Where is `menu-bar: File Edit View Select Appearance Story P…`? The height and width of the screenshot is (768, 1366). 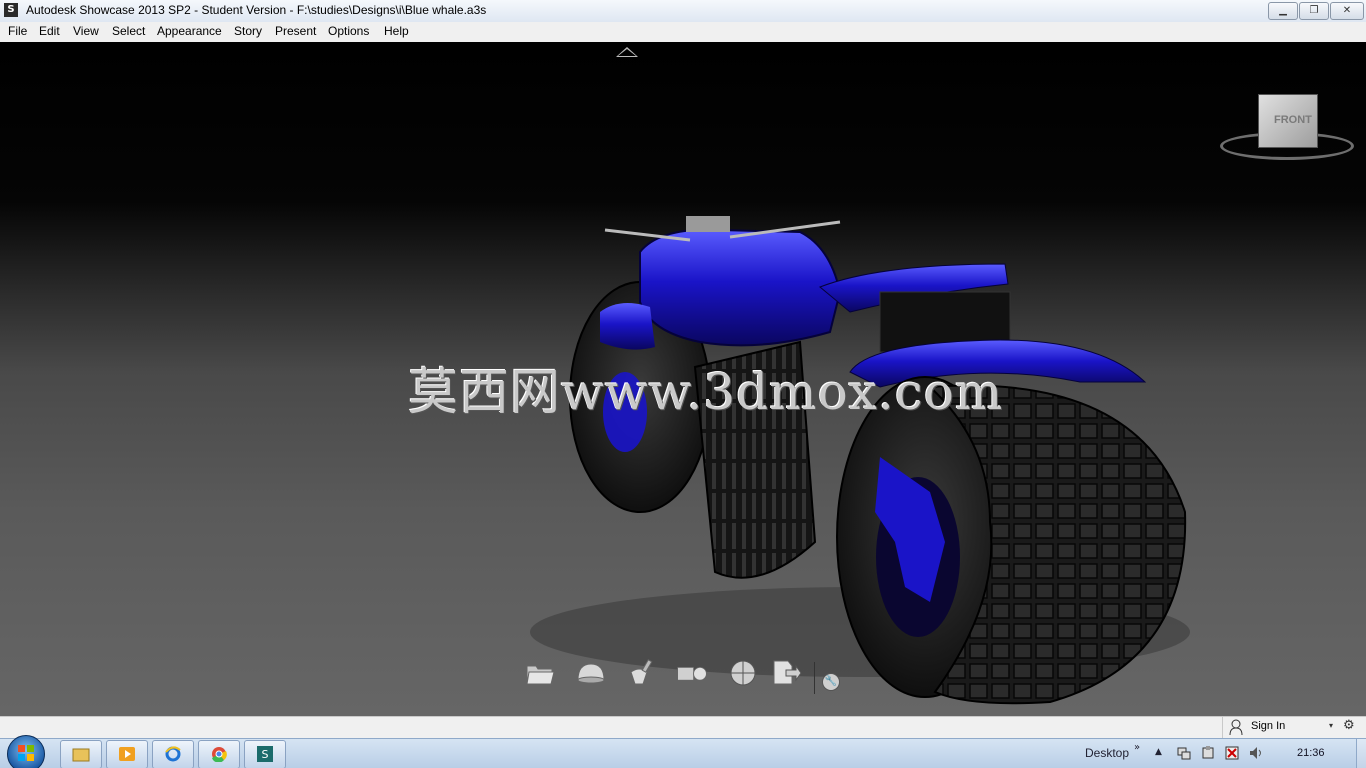 menu-bar: File Edit View Select Appearance Story P… is located at coordinates (683, 32).